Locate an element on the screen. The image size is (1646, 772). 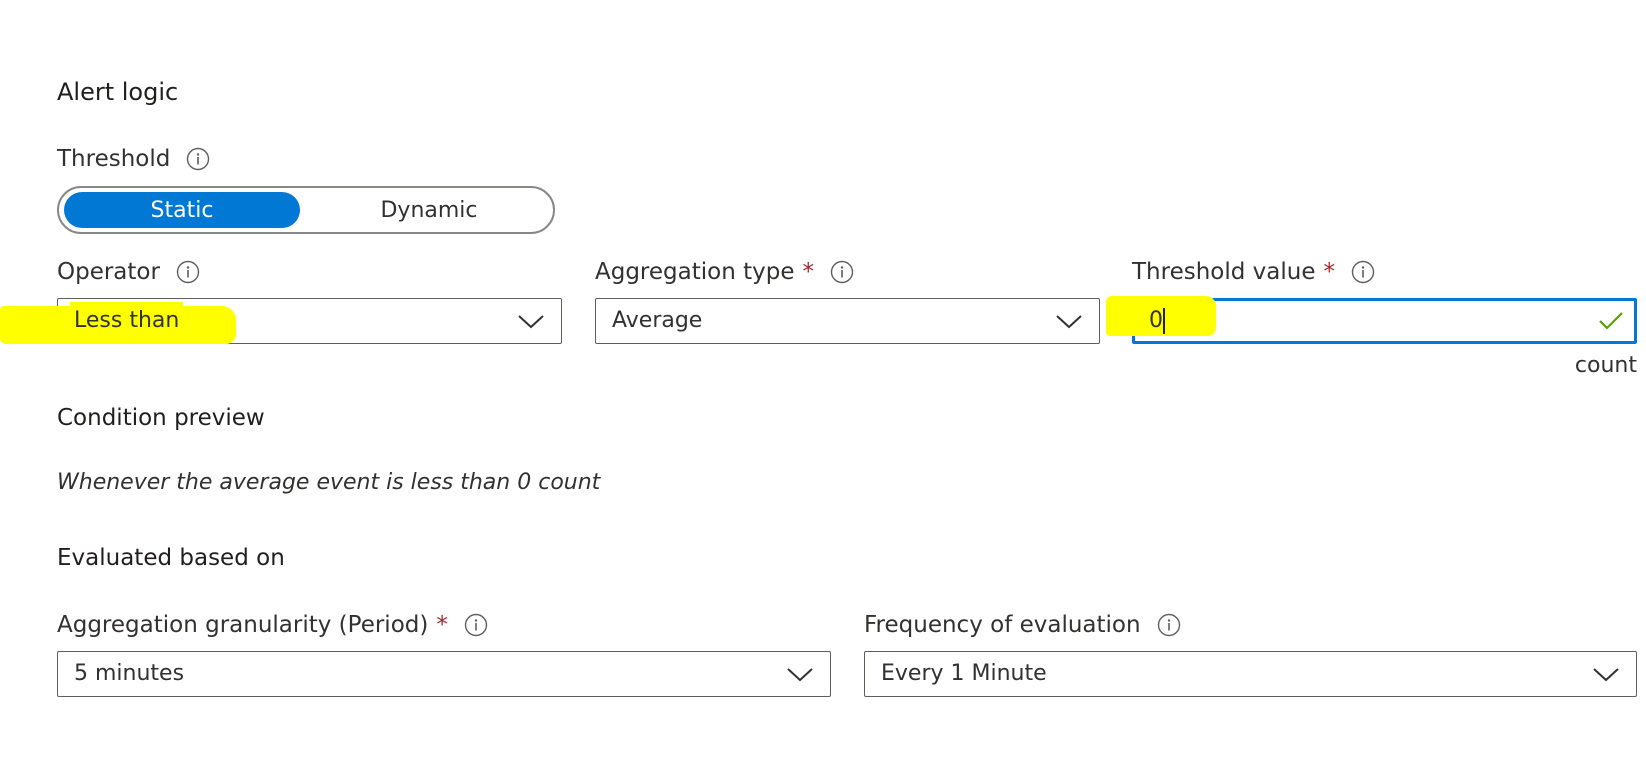
frequency-label-row: Frequency of evaluation is located at coordinates (1022, 625).